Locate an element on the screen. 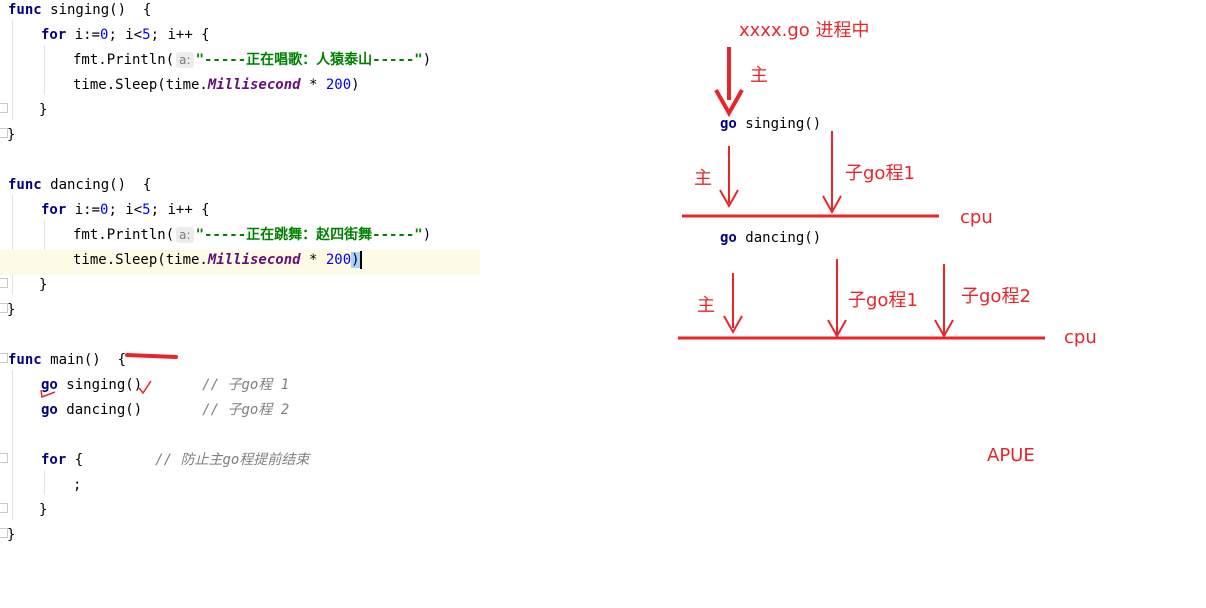 The height and width of the screenshot is (608, 1206). go-dancing-code: go dancing() is located at coordinates (770, 238).